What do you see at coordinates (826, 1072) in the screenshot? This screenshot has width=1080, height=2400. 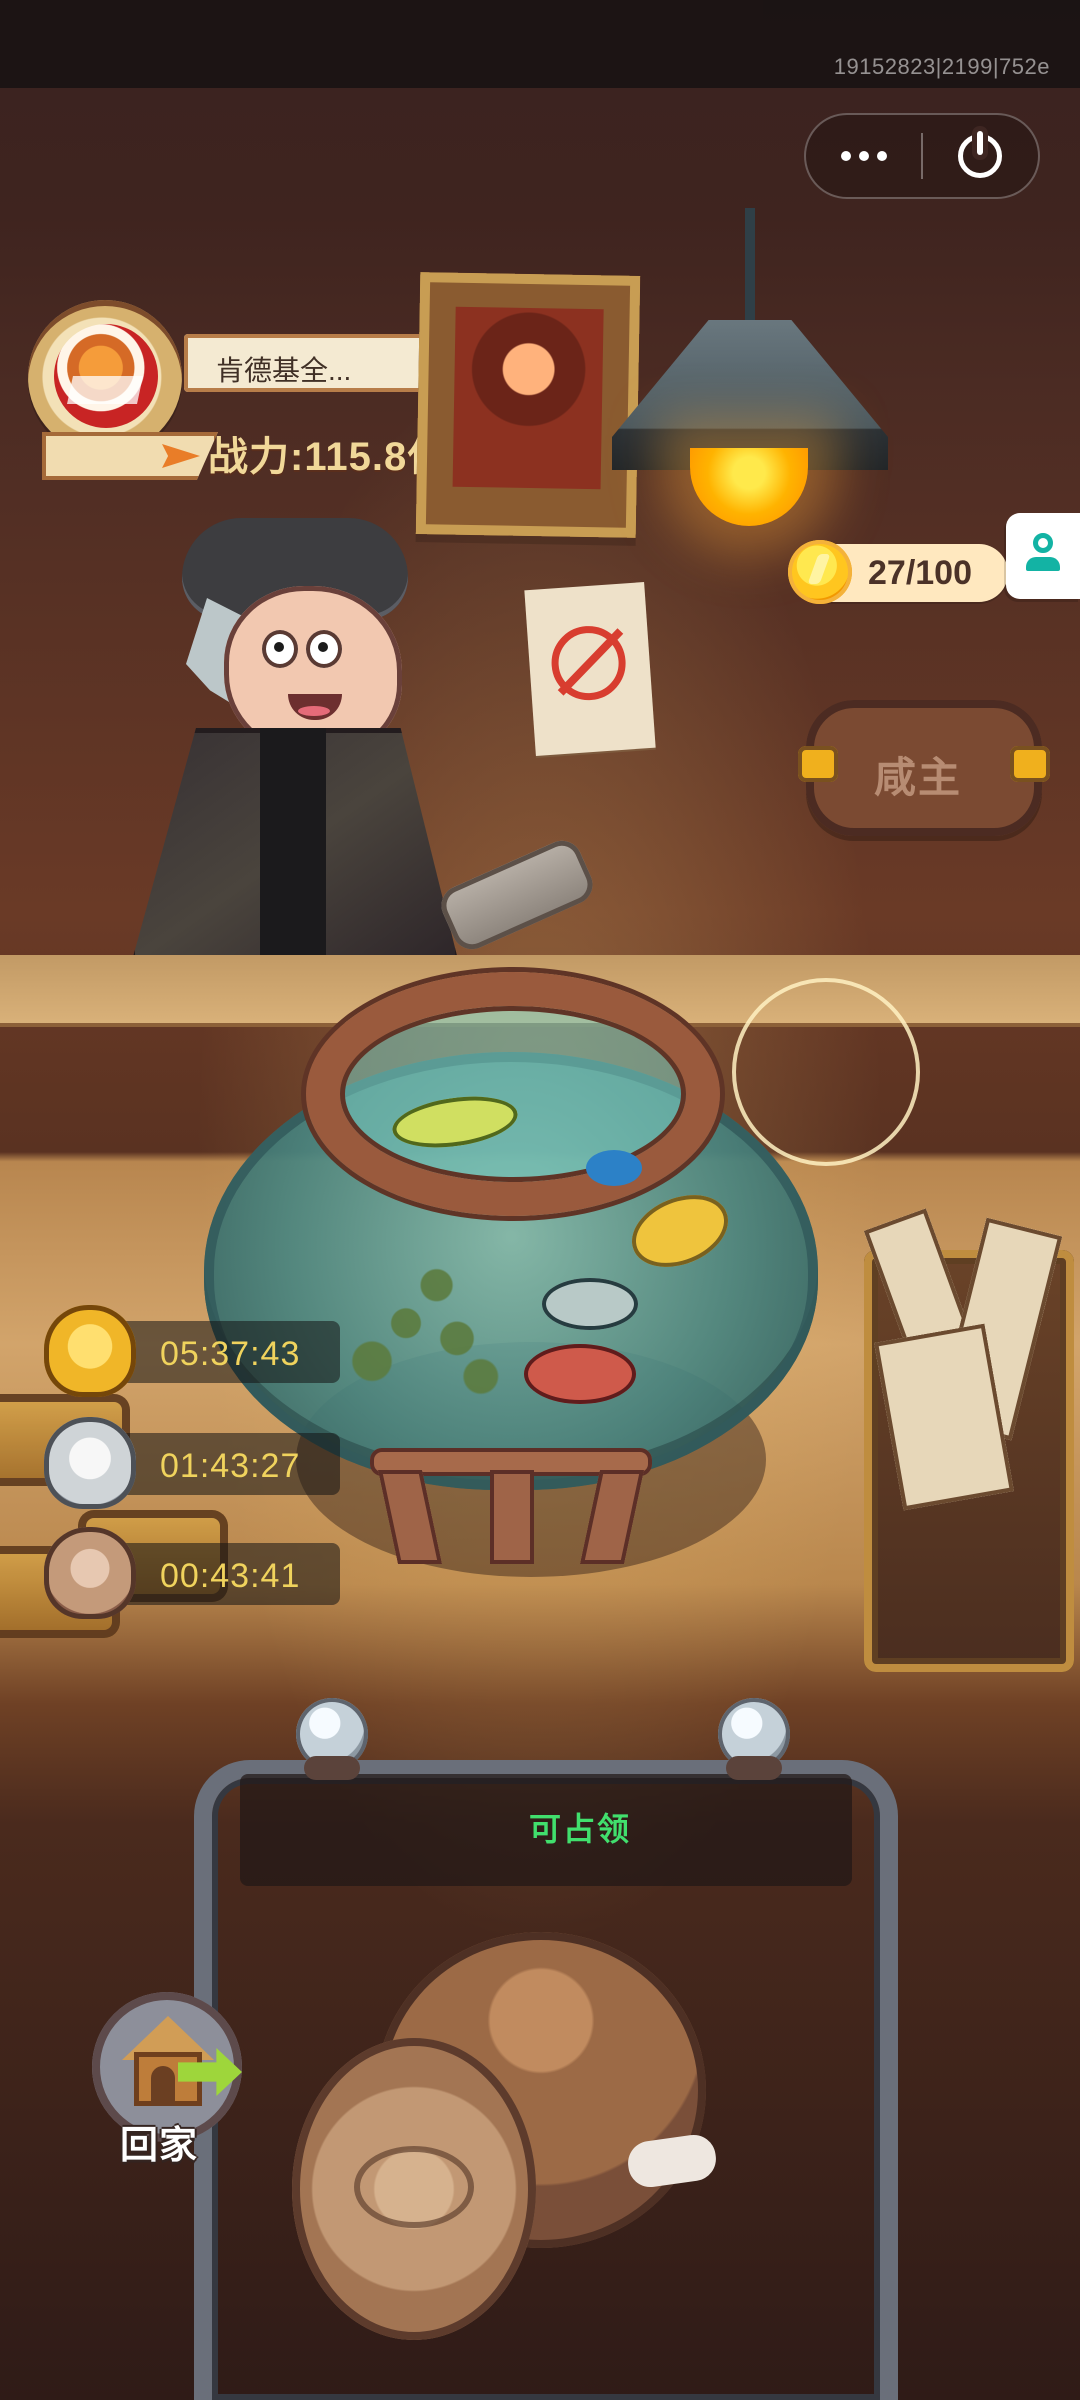 I see `target-ring` at bounding box center [826, 1072].